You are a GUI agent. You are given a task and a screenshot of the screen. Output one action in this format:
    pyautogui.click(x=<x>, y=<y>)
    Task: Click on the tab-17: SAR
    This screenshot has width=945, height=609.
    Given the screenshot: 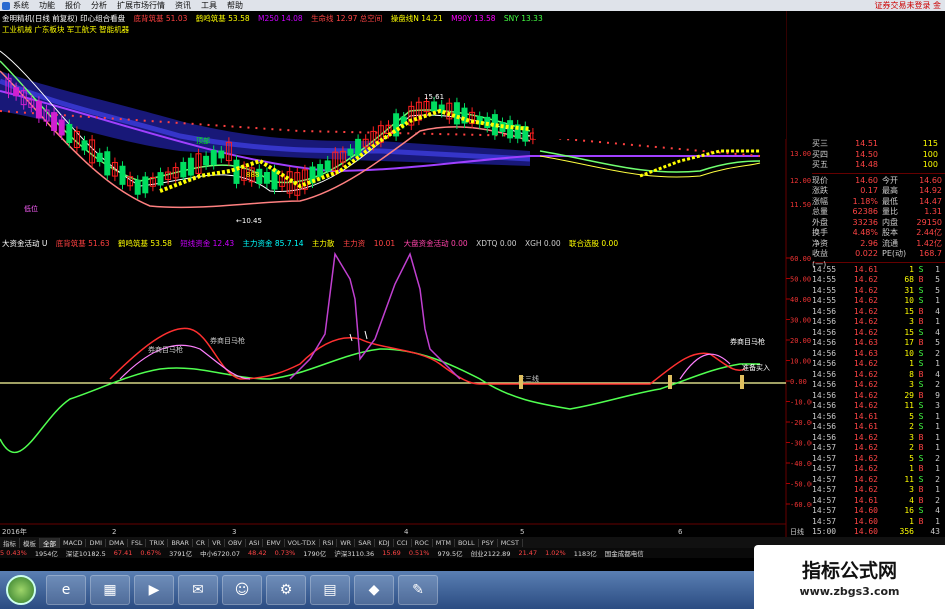 What is the action you would take?
    pyautogui.click(x=365, y=542)
    